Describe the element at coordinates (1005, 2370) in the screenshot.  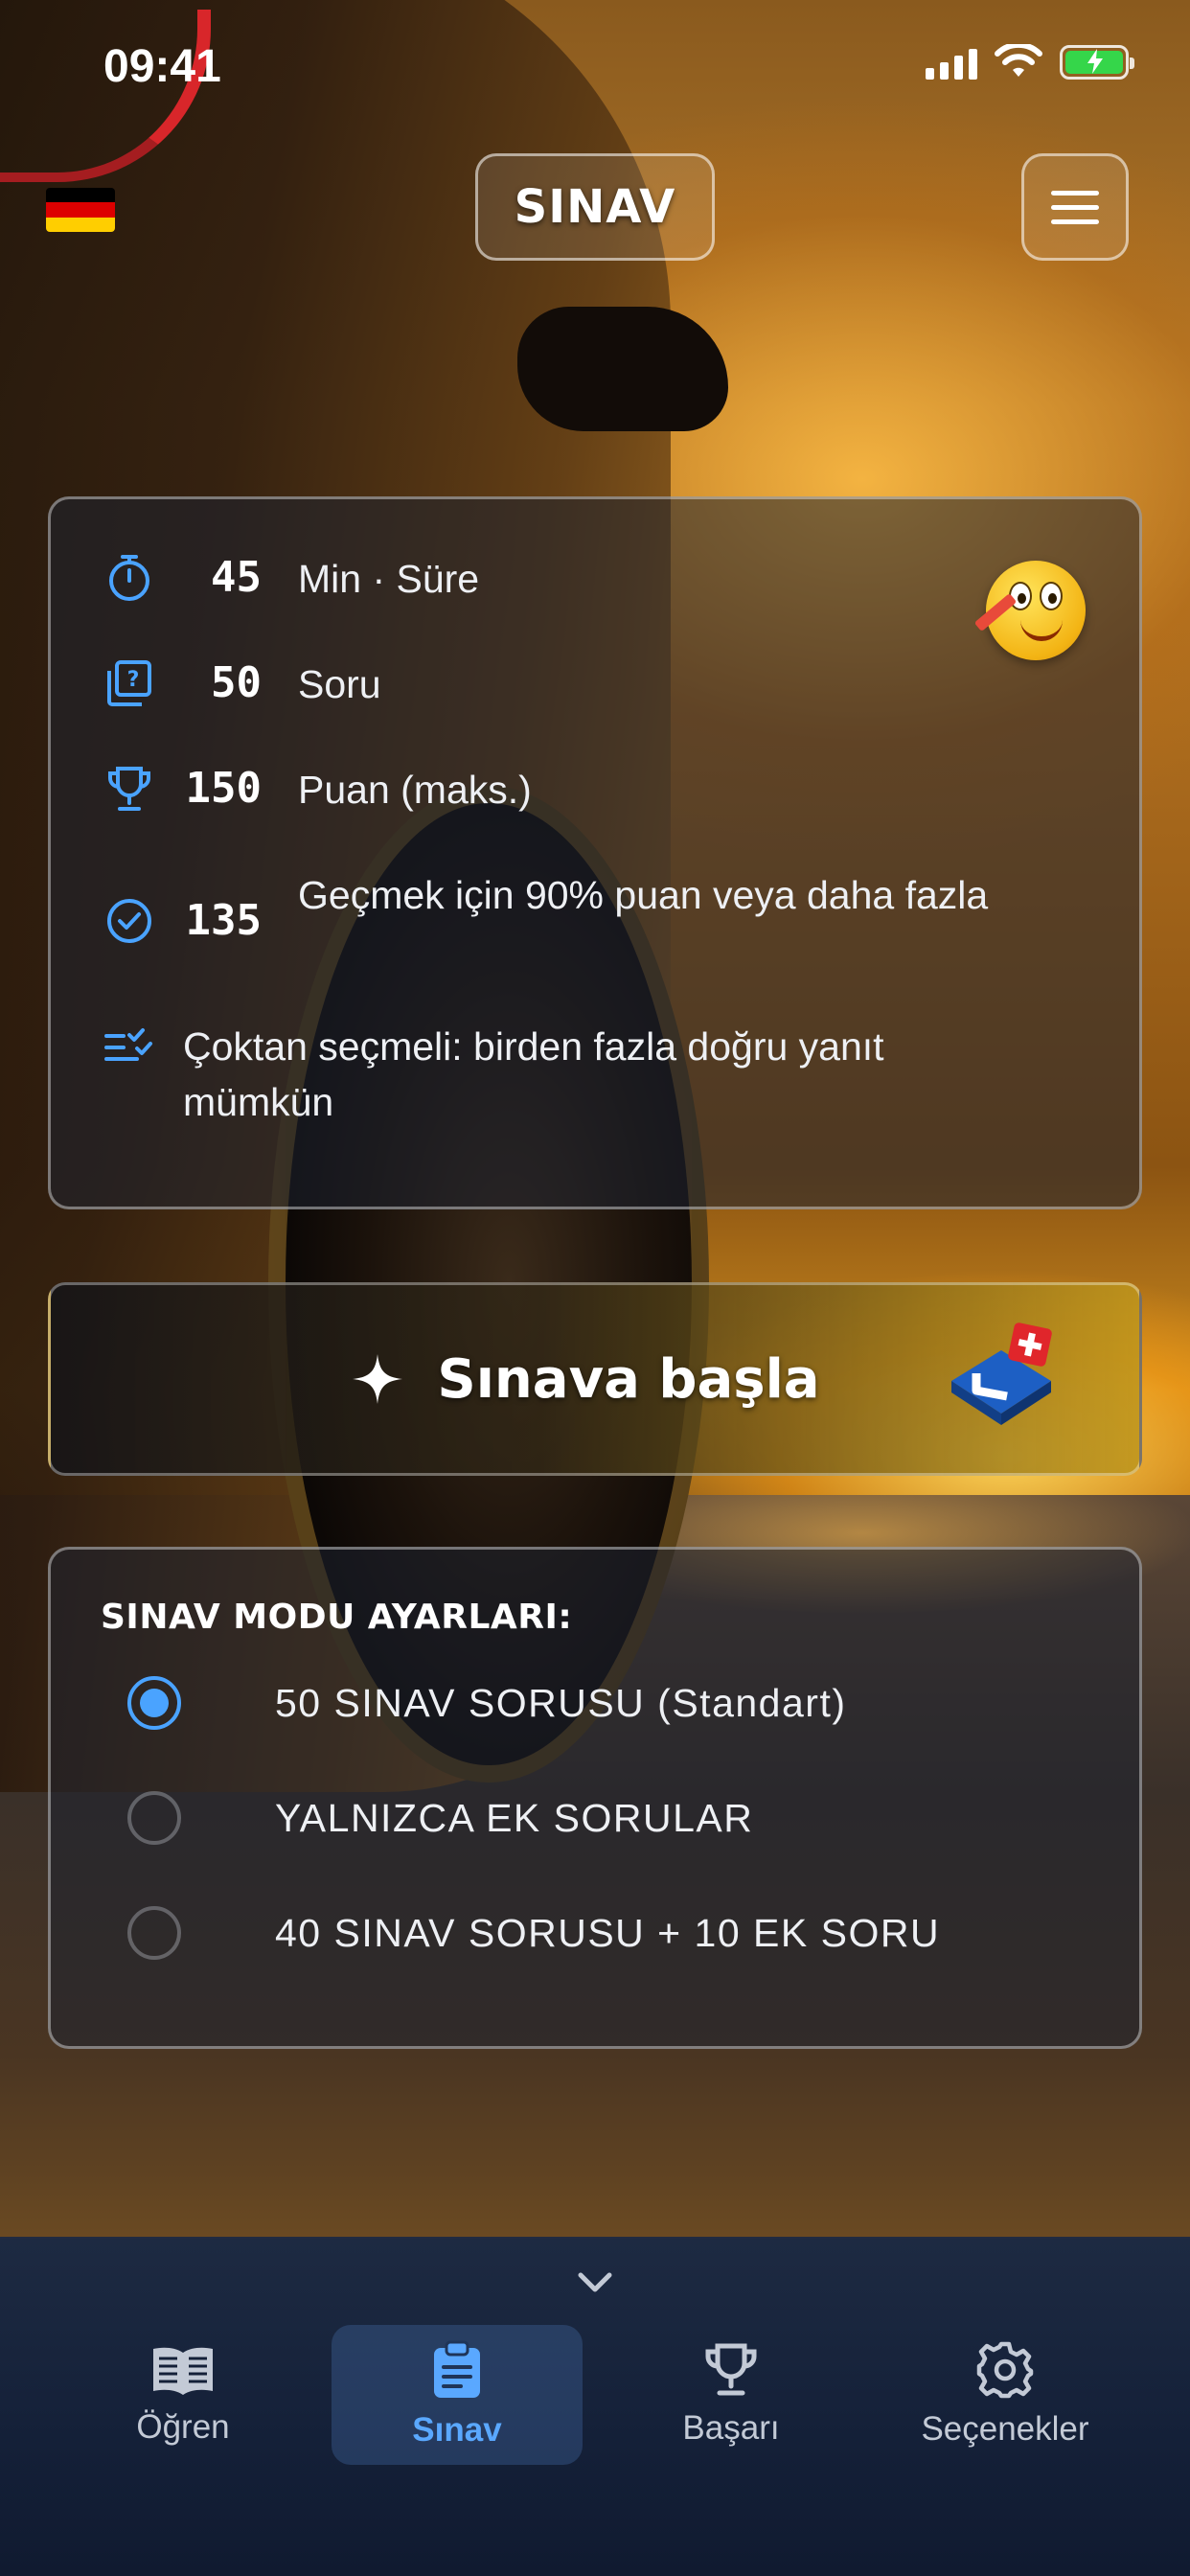
I see `gear-icon` at that location.